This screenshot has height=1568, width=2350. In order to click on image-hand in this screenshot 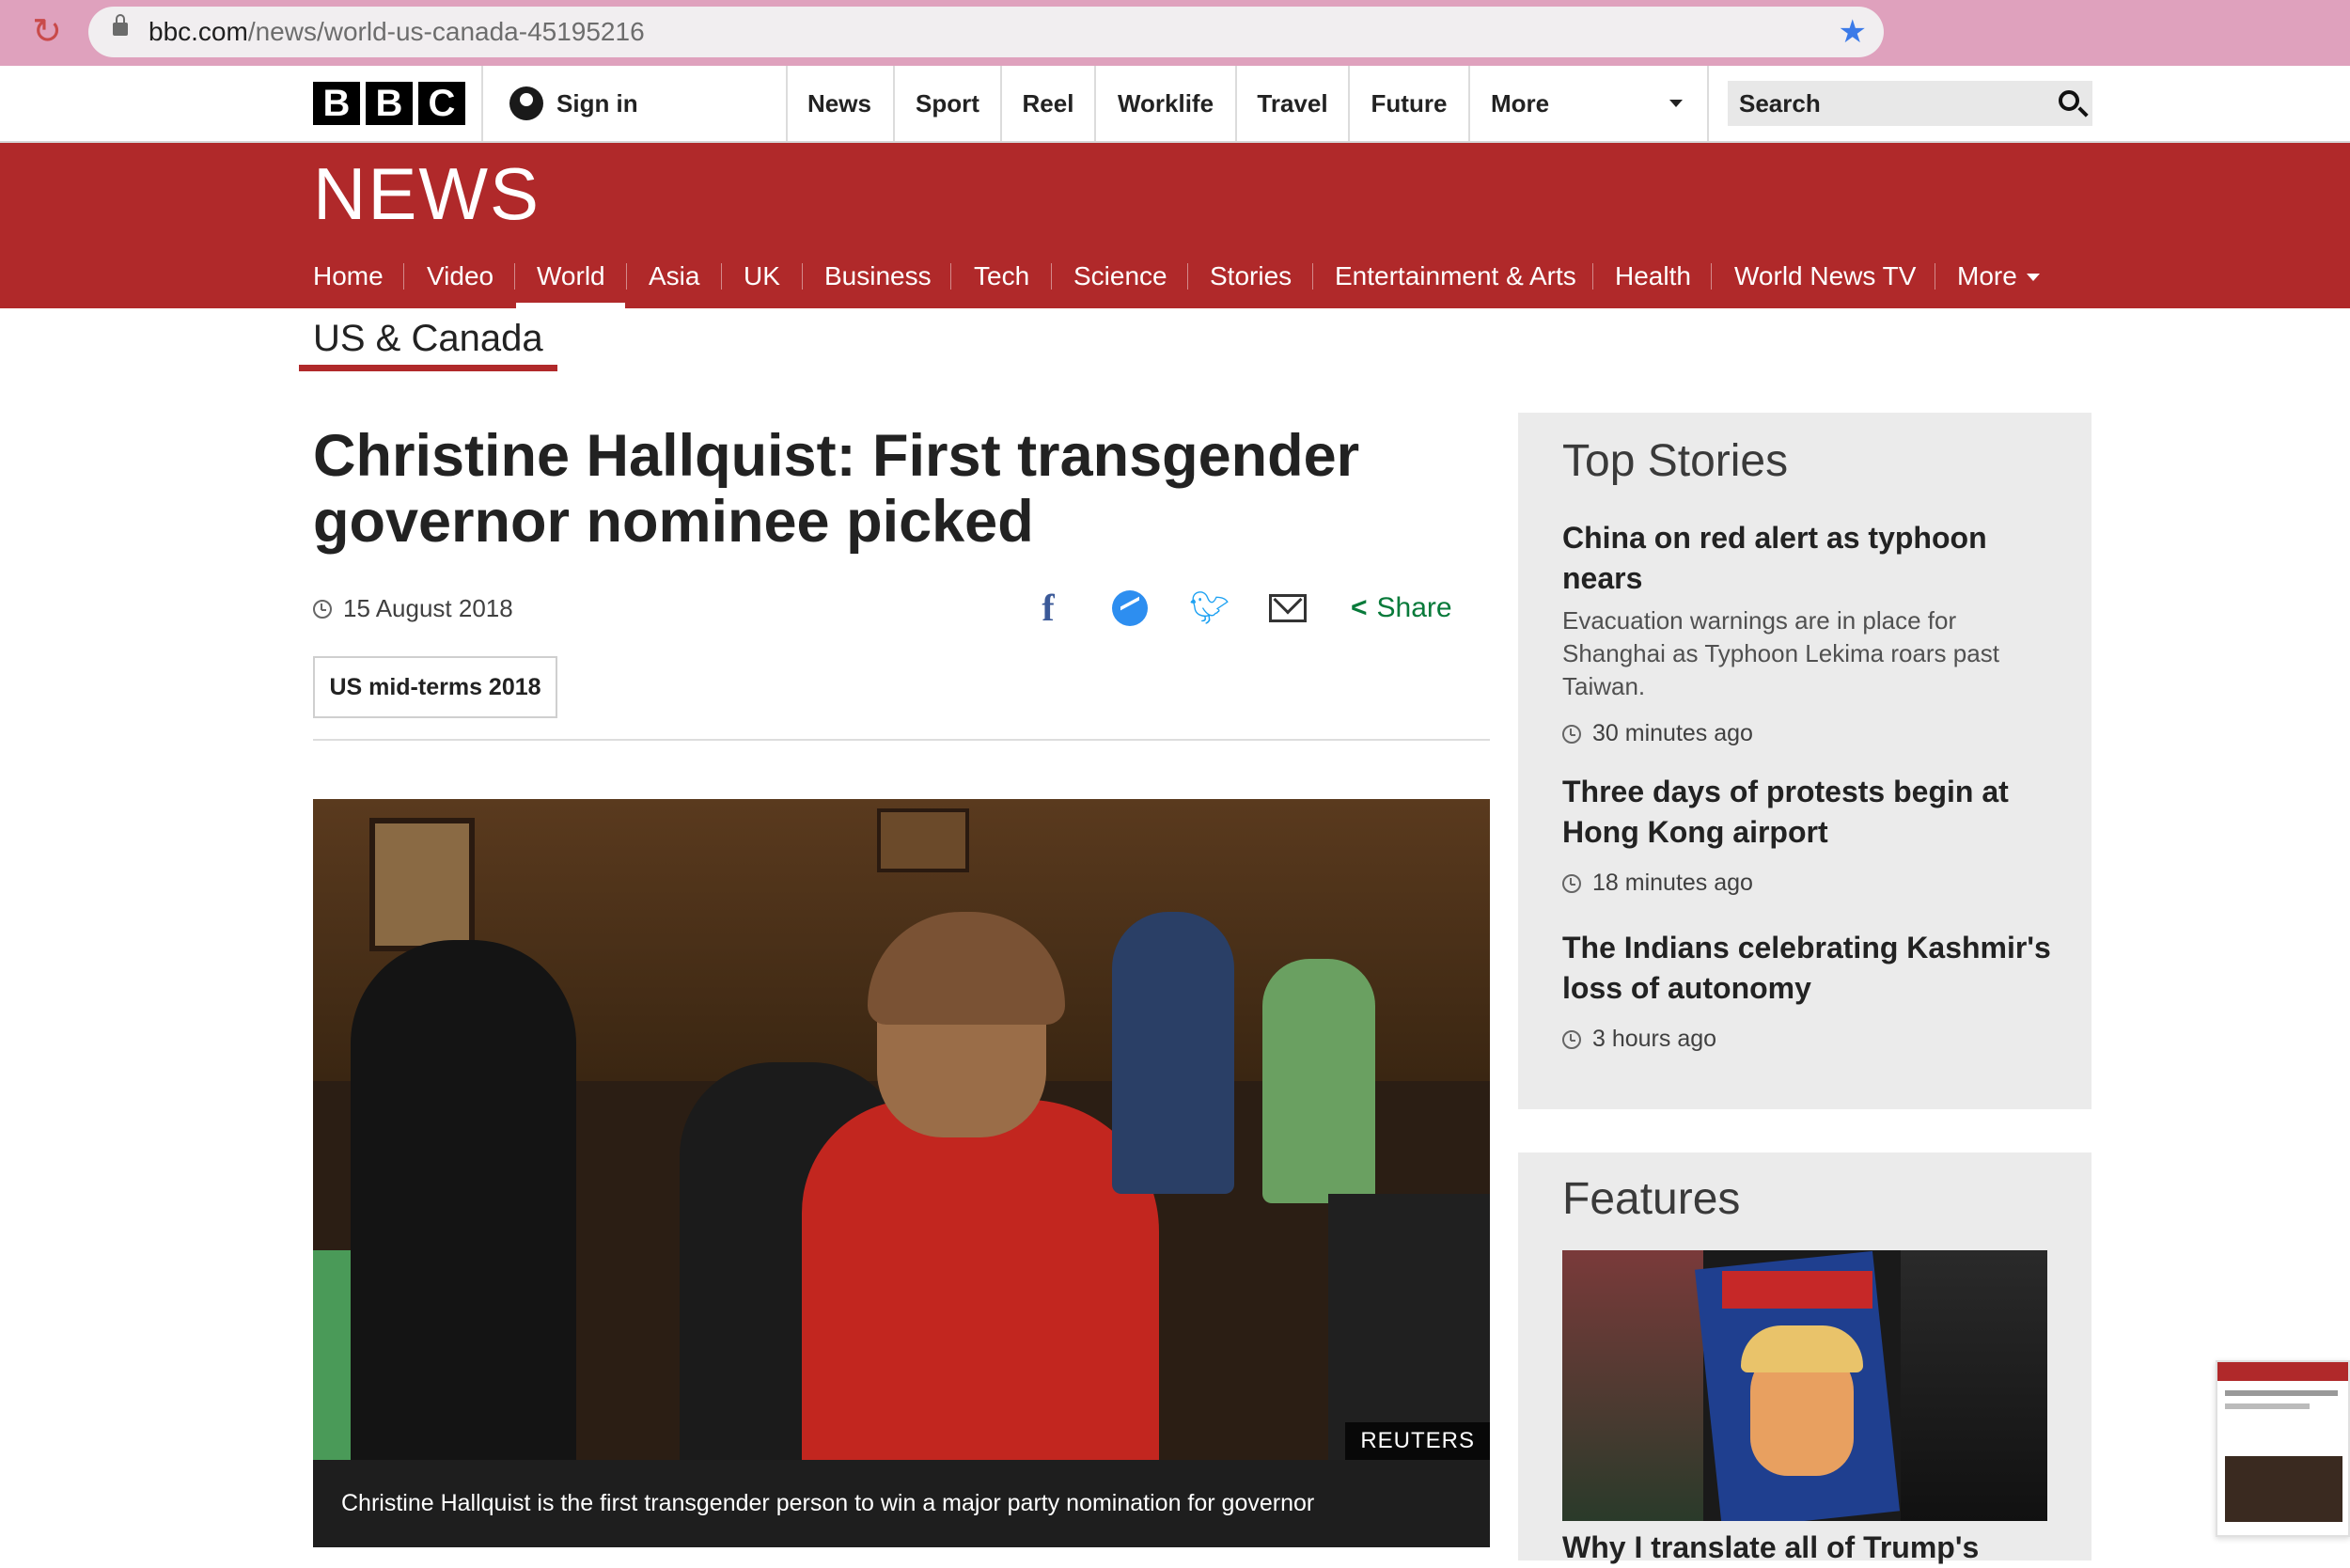, I will do `click(1974, 1385)`.